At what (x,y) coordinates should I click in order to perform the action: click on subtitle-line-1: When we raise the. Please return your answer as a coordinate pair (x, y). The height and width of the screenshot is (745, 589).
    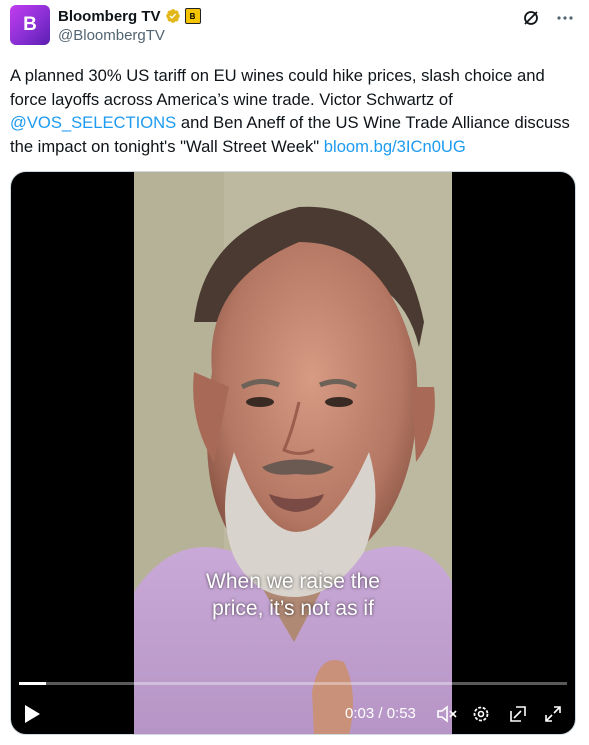
    Looking at the image, I should click on (293, 581).